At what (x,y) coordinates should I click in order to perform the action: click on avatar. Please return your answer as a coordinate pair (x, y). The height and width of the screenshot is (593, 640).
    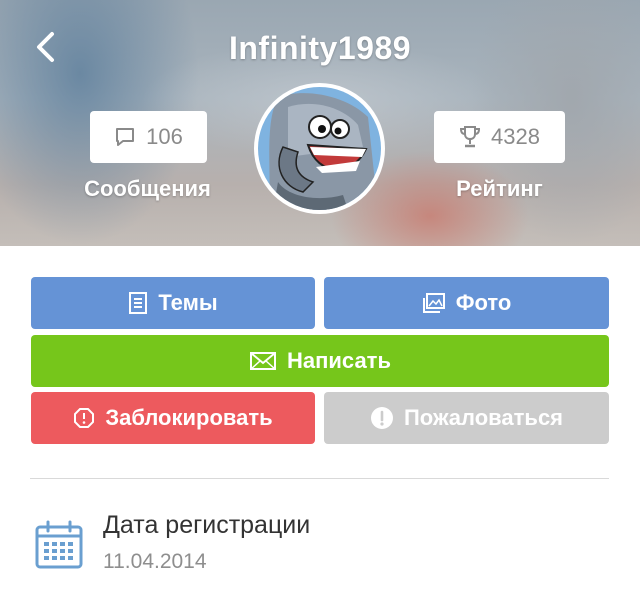
    Looking at the image, I should click on (319, 148).